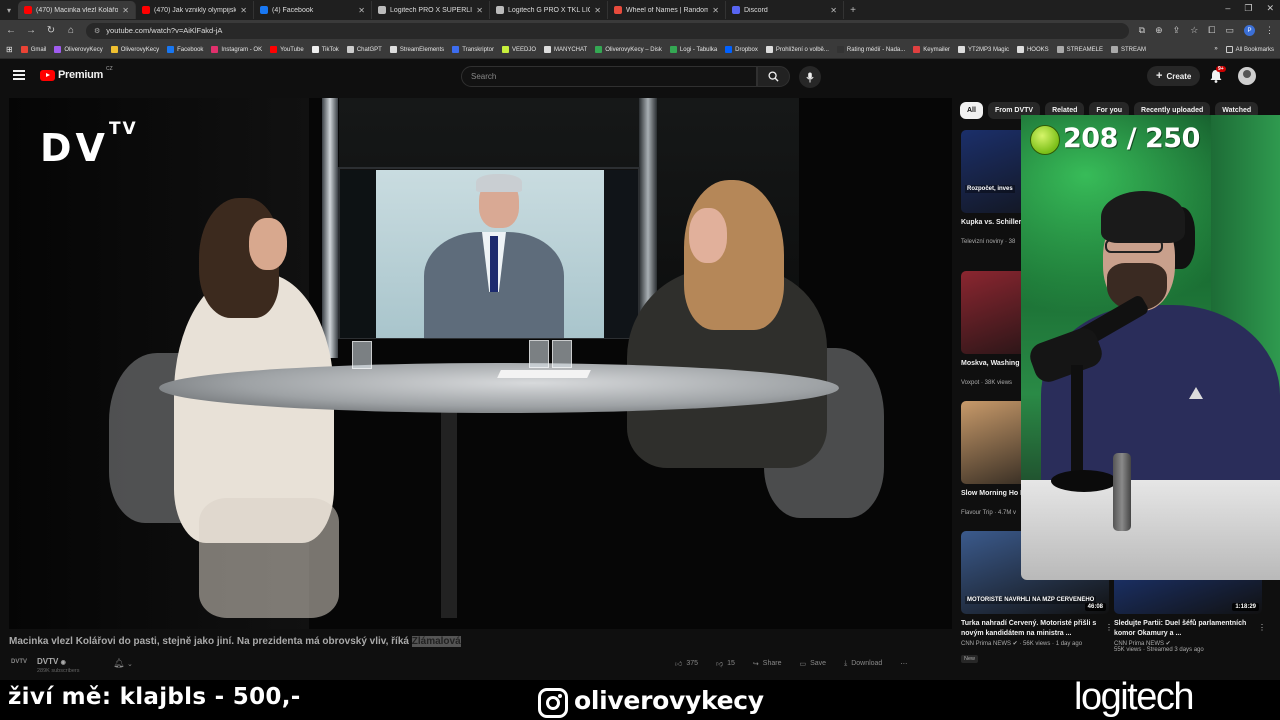 This screenshot has height=720, width=1280. What do you see at coordinates (19, 75) in the screenshot?
I see `guide-menu-icon` at bounding box center [19, 75].